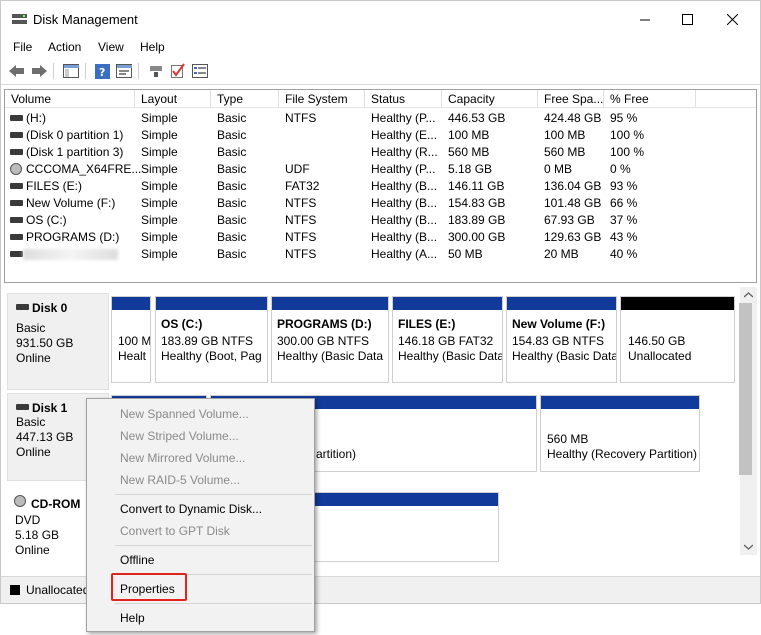 The height and width of the screenshot is (635, 761). I want to click on cdrom-icon, so click(20, 501).